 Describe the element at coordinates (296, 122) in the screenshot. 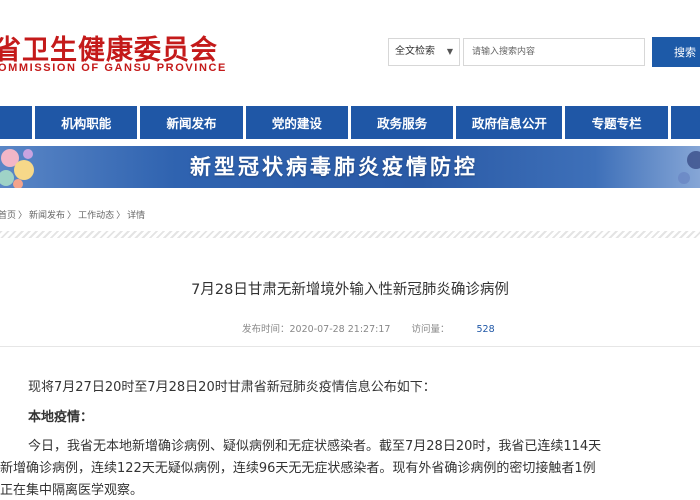

I see `nav-item-party: 党的建设` at that location.